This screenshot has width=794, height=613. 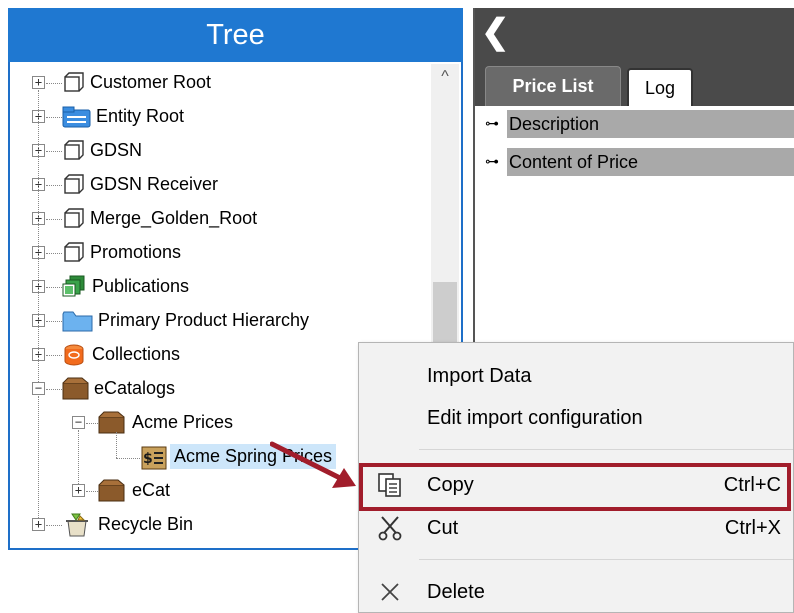 I want to click on scroll-up-arrow-icon: ^, so click(x=445, y=77).